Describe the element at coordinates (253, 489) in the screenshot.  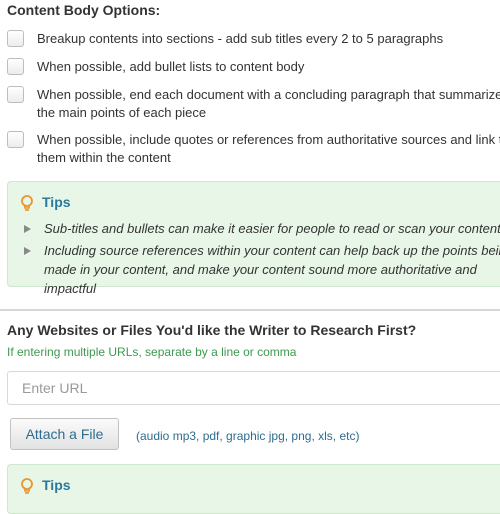
I see `tips-box-2: Tips` at that location.